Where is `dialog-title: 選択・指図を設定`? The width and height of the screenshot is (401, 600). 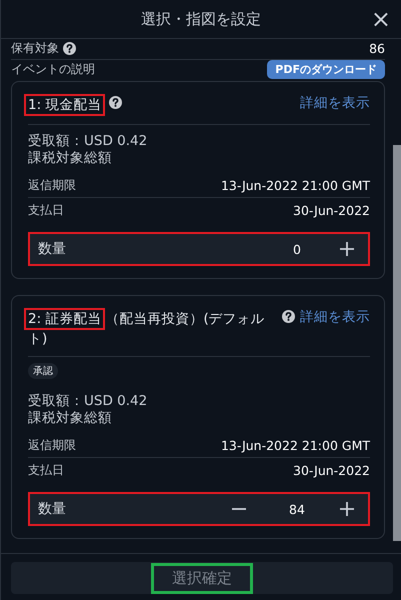
dialog-title: 選択・指図を設定 is located at coordinates (201, 19).